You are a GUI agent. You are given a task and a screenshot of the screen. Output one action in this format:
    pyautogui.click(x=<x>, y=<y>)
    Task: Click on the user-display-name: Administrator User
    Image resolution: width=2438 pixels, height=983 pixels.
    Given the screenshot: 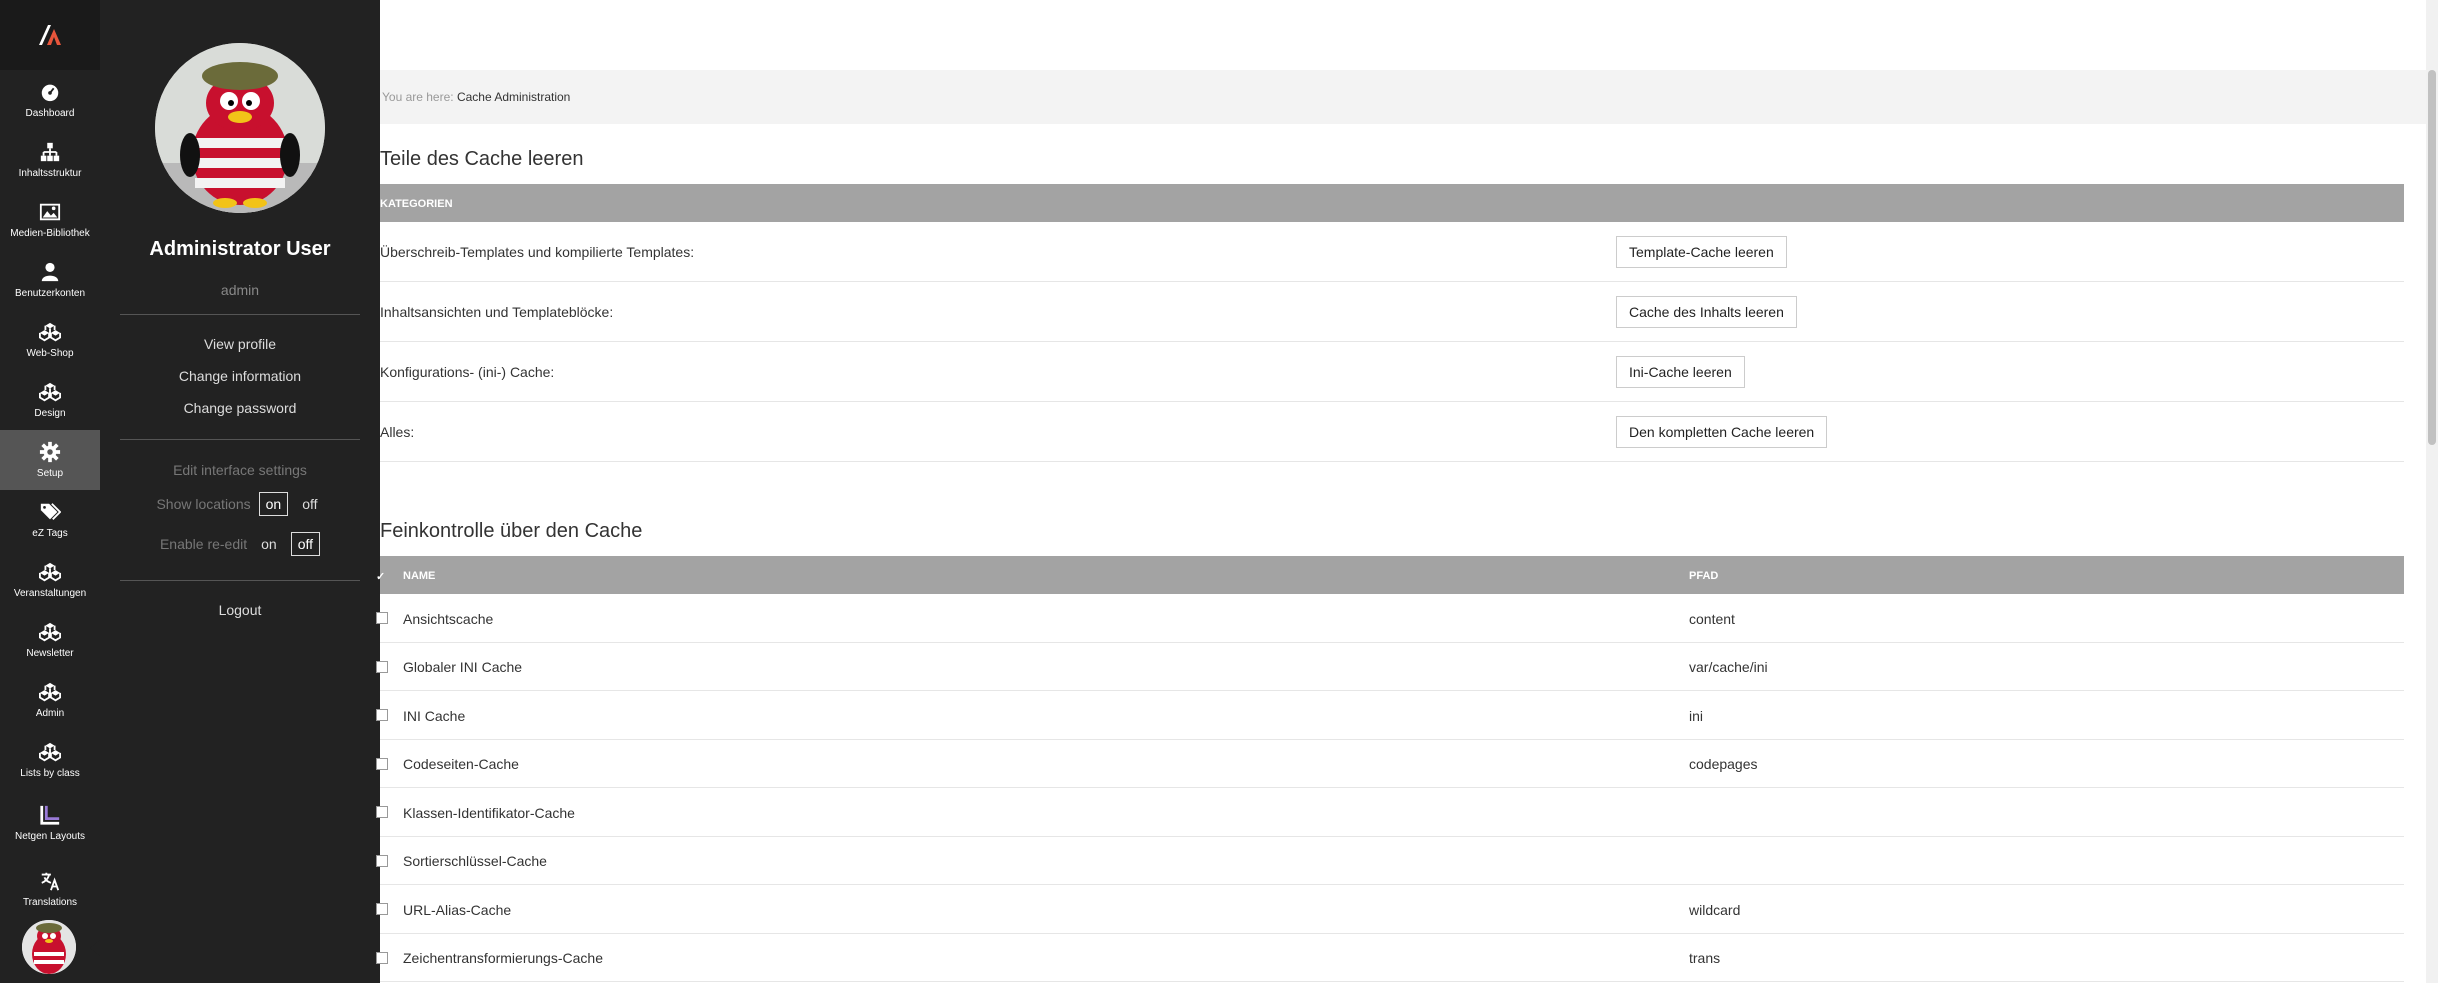 What is the action you would take?
    pyautogui.click(x=240, y=249)
    